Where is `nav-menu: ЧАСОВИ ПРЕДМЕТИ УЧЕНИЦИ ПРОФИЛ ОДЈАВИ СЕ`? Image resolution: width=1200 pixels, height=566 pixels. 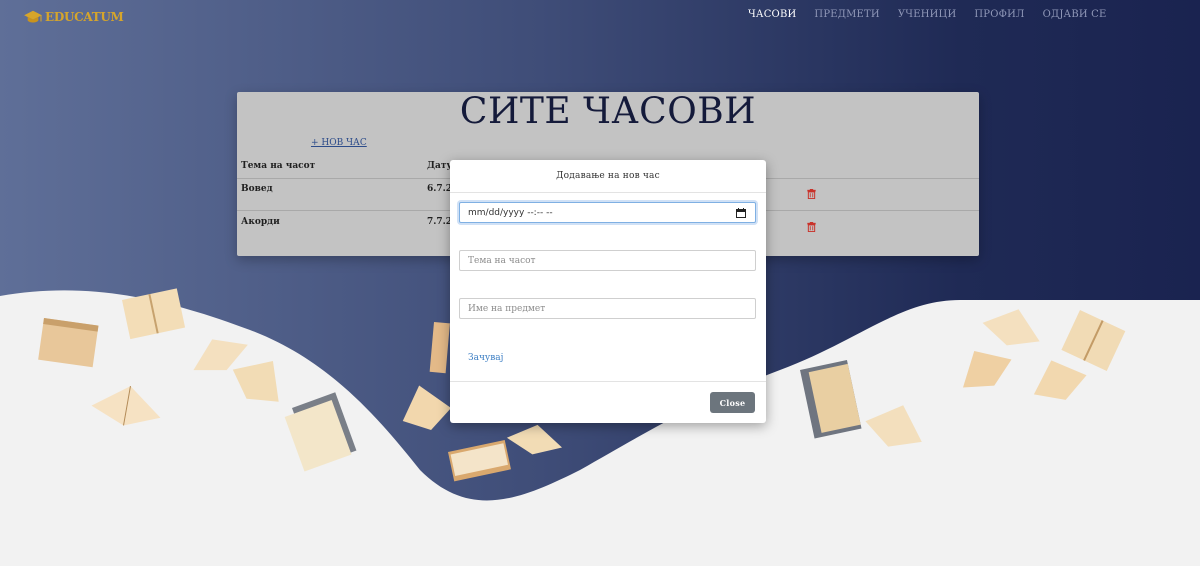 nav-menu: ЧАСОВИ ПРЕДМЕТИ УЧЕНИЦИ ПРОФИЛ ОДЈАВИ СЕ is located at coordinates (927, 14).